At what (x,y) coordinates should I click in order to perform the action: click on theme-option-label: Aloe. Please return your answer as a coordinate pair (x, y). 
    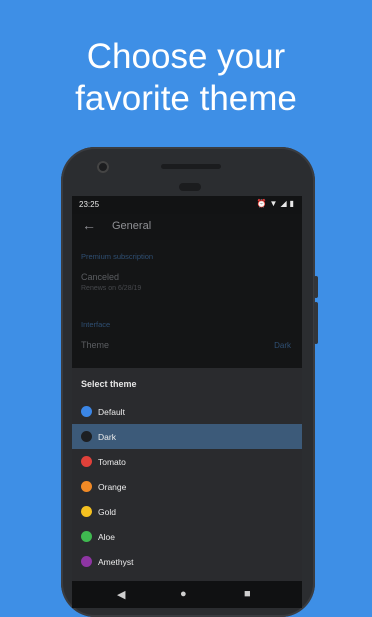
    Looking at the image, I should click on (107, 536).